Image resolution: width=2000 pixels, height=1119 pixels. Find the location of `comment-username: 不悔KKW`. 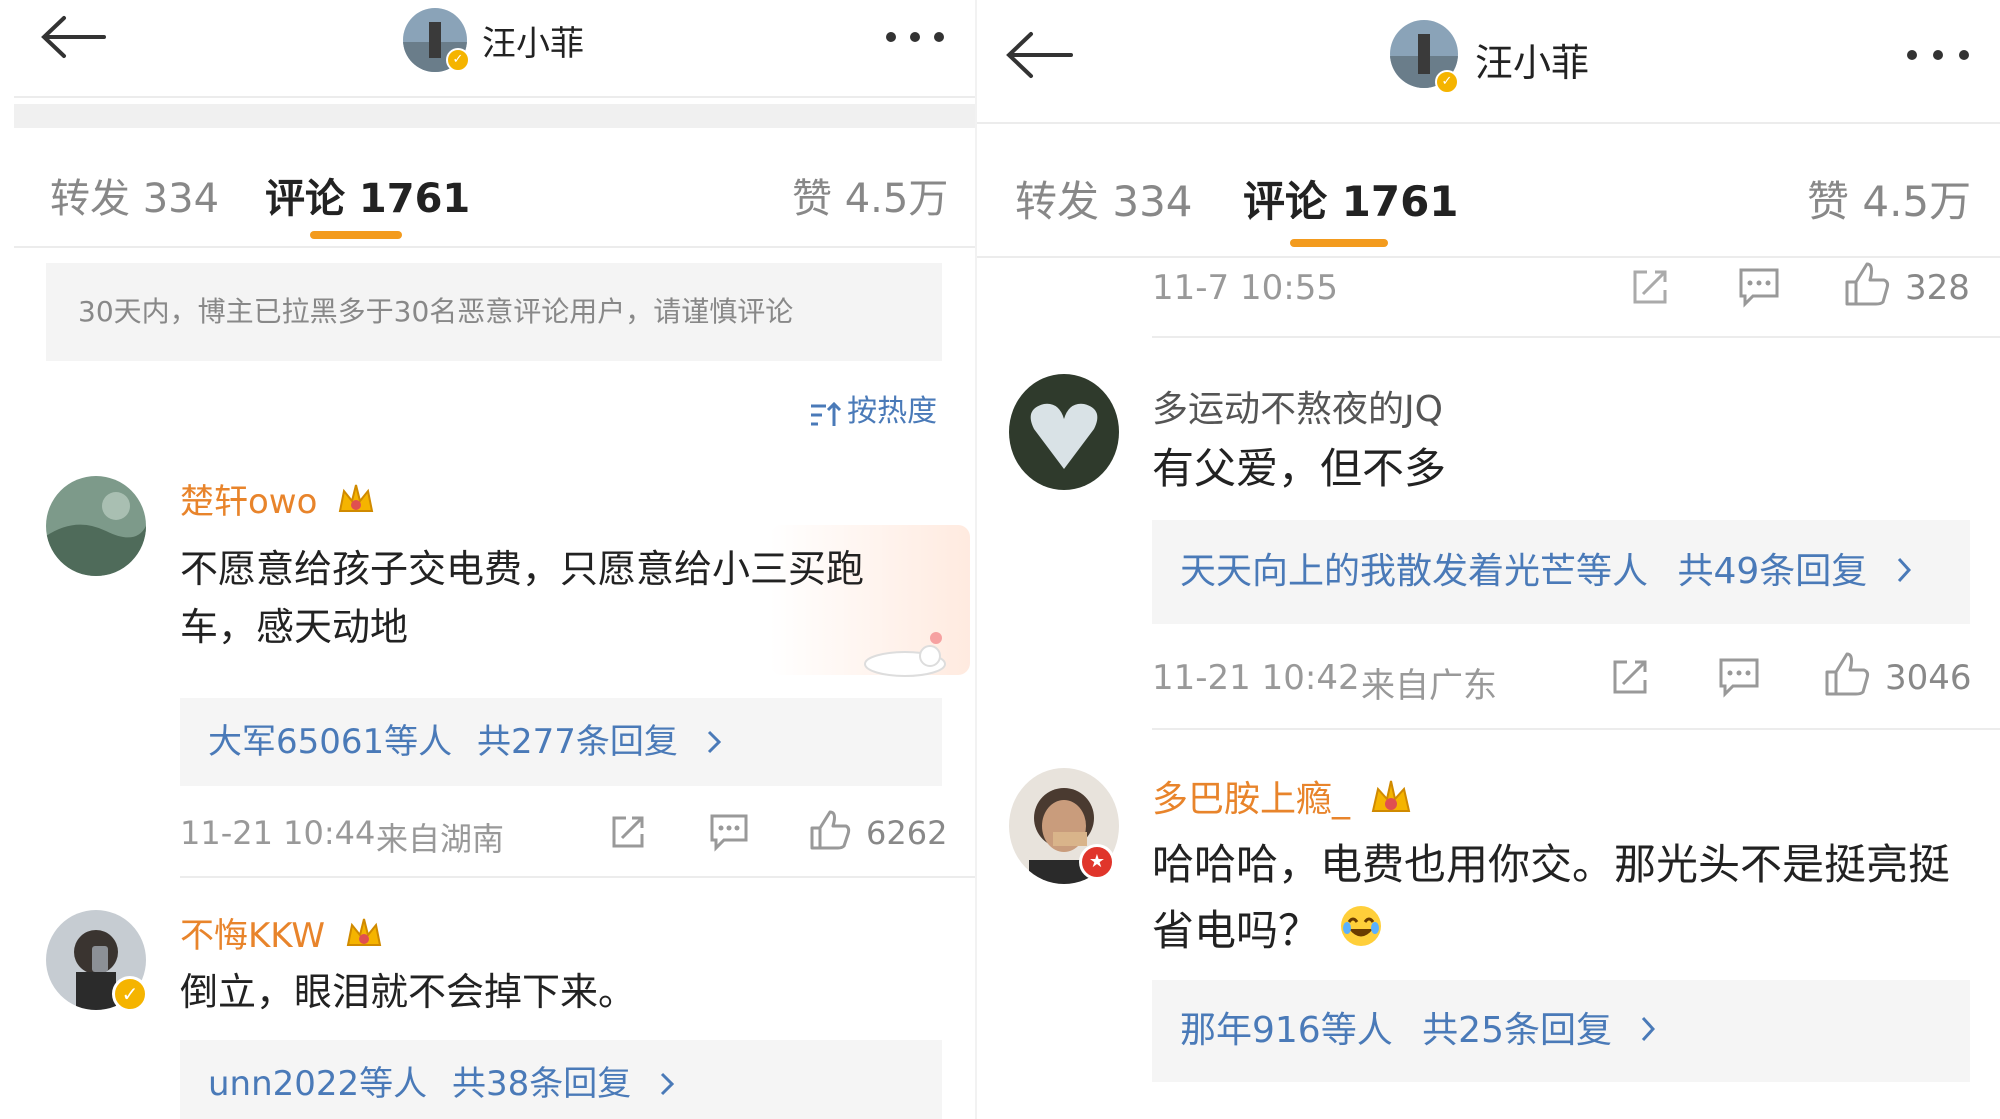

comment-username: 不悔KKW is located at coordinates (282, 934).